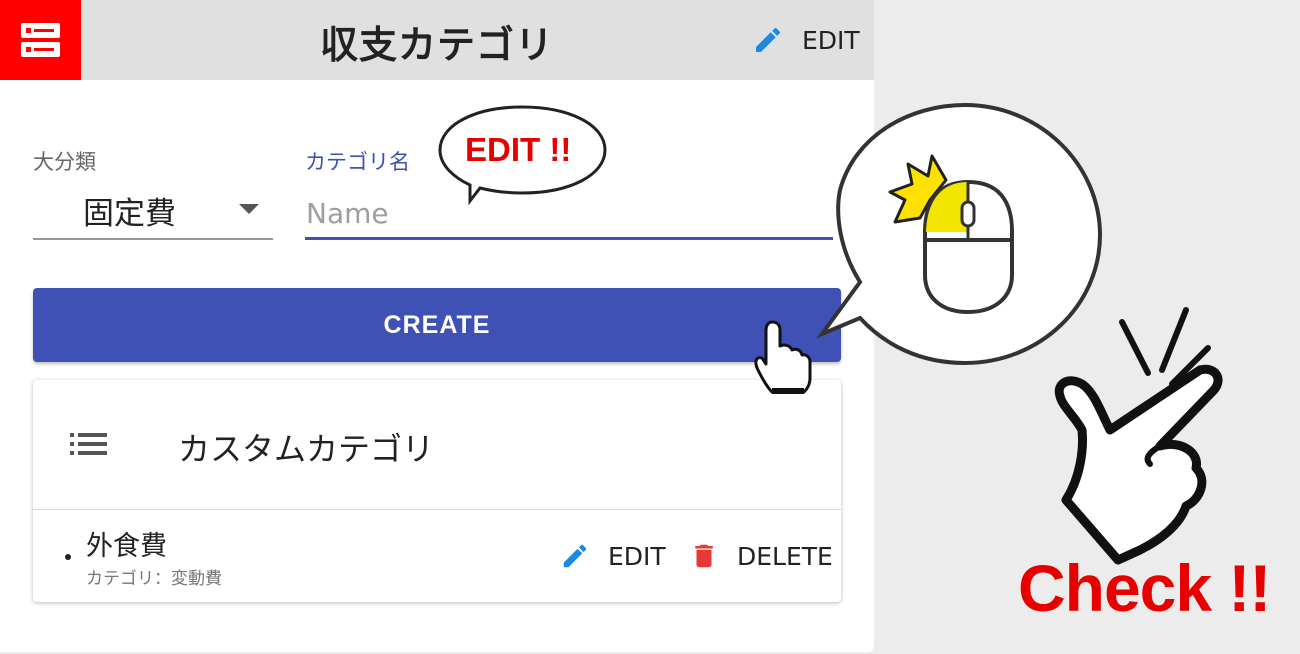 This screenshot has width=1300, height=654. Describe the element at coordinates (968, 247) in the screenshot. I see `mouse-icon` at that location.